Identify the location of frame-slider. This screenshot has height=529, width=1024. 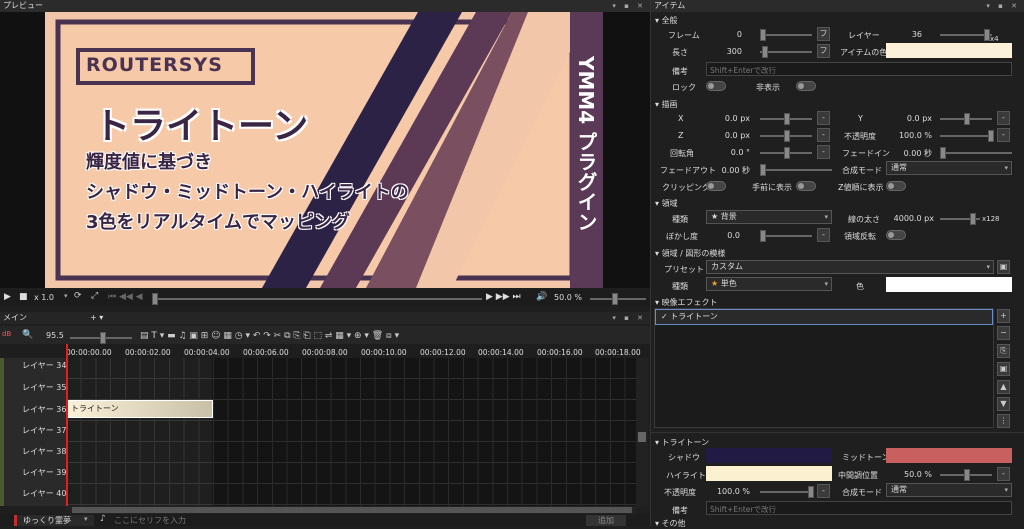
(786, 35).